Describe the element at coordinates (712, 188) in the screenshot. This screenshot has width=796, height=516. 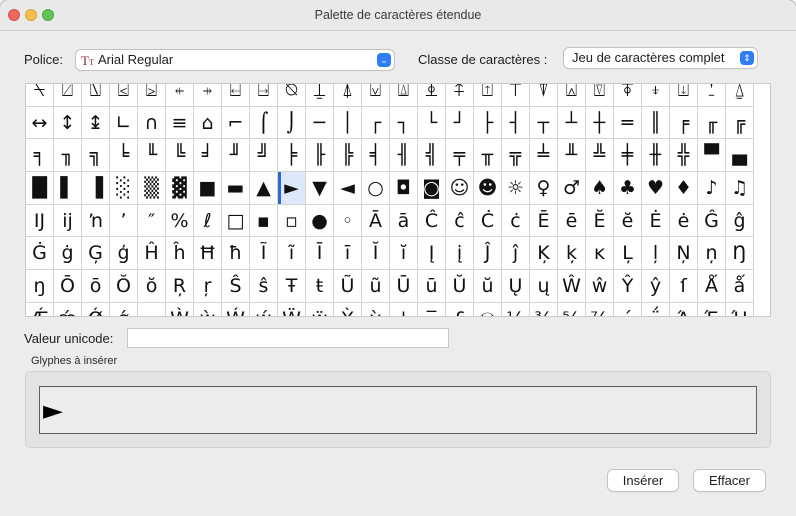
I see `glyph-cell: ♪` at that location.